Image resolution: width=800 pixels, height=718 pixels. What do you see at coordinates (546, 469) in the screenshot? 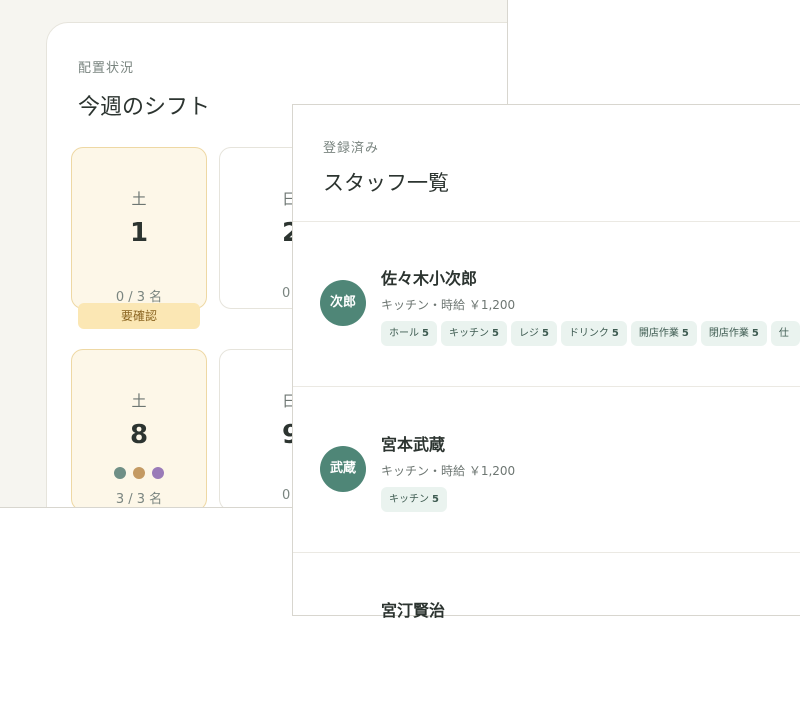
I see `staff-row: 武蔵 宮本武蔵 キッチン・時給 ￥1,200 キッチン 5` at bounding box center [546, 469].